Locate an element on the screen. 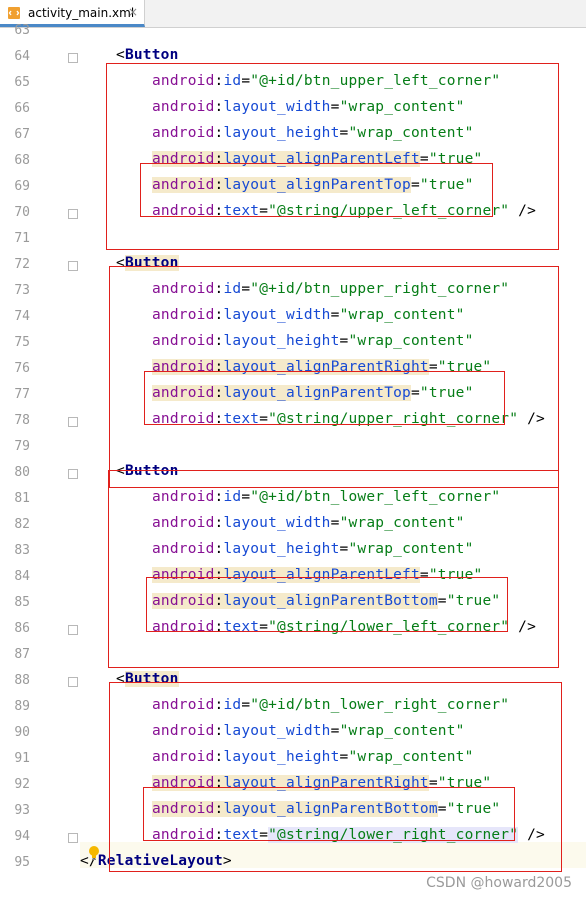 This screenshot has height=897, width=586. line-number: 81 is located at coordinates (22, 498).